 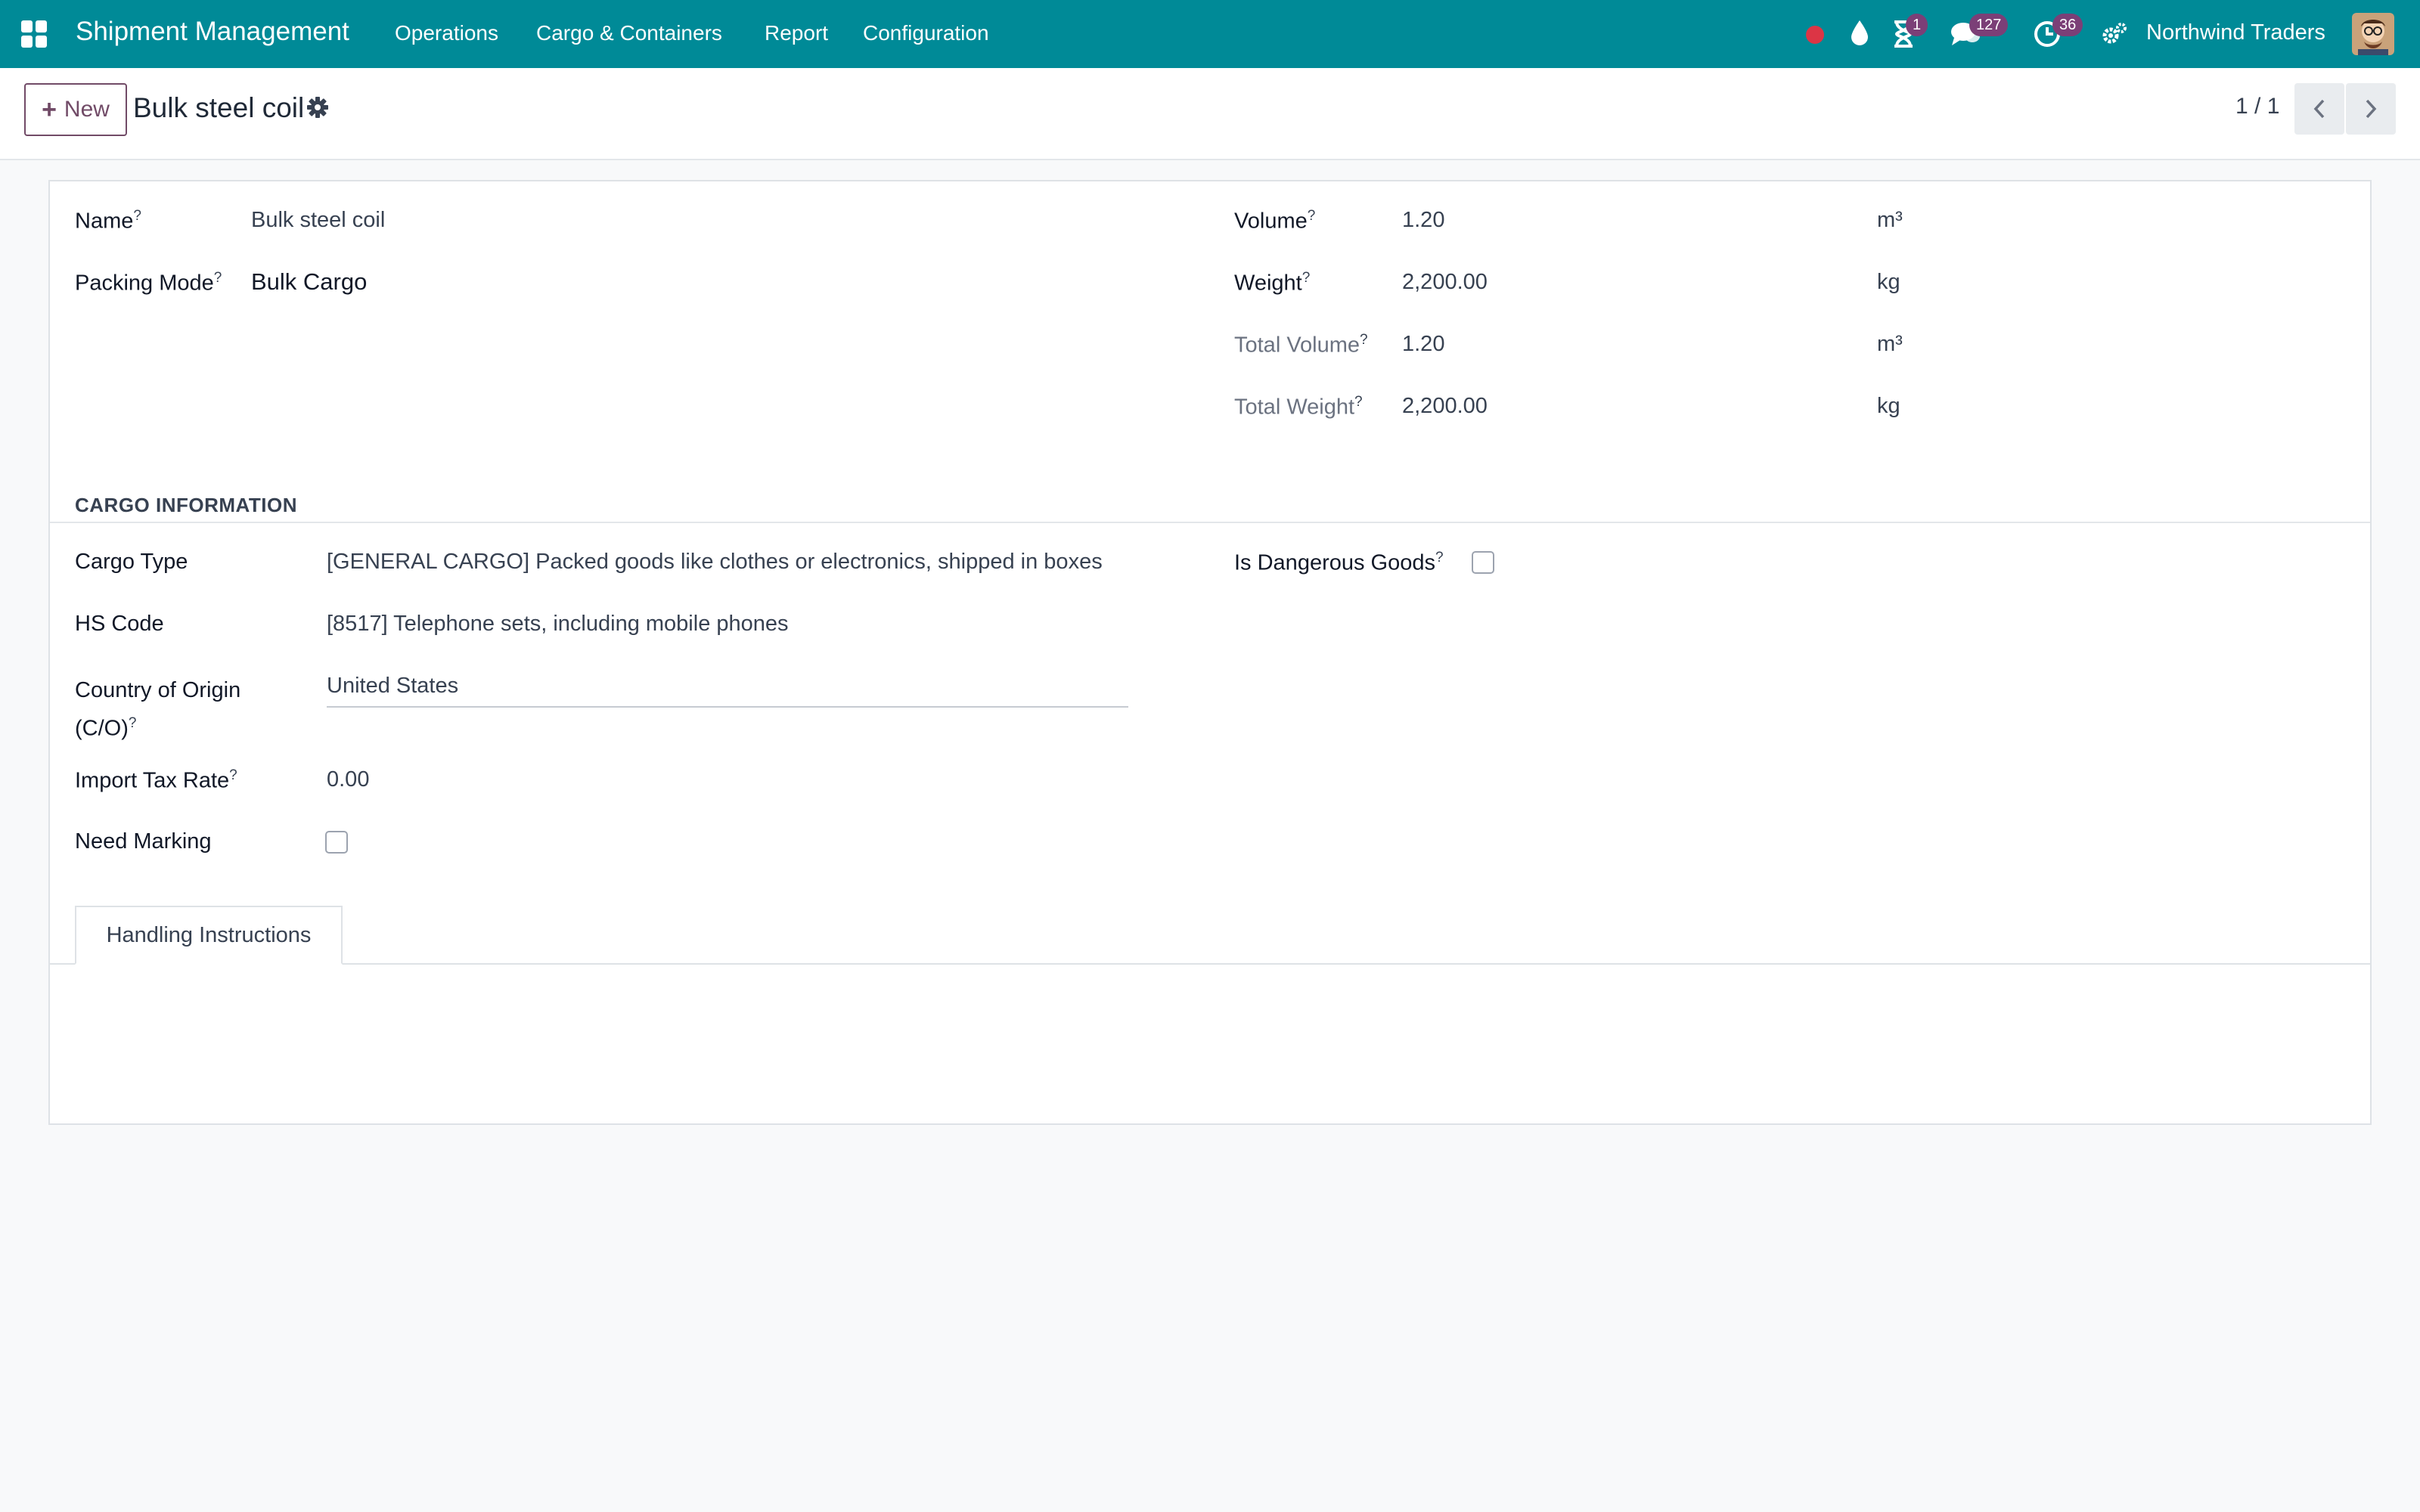 I want to click on activity-count-badge: 1, so click(x=1917, y=25).